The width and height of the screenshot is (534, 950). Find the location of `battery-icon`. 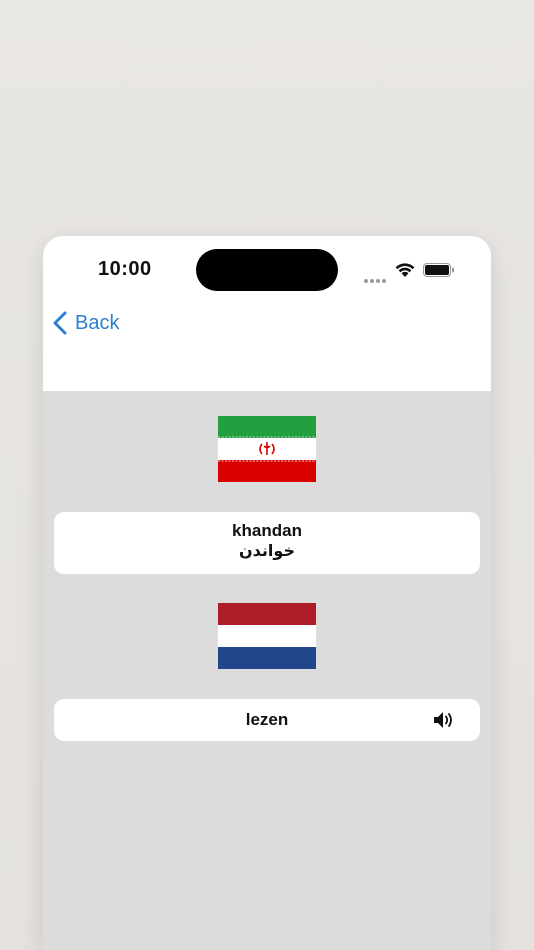

battery-icon is located at coordinates (439, 272).